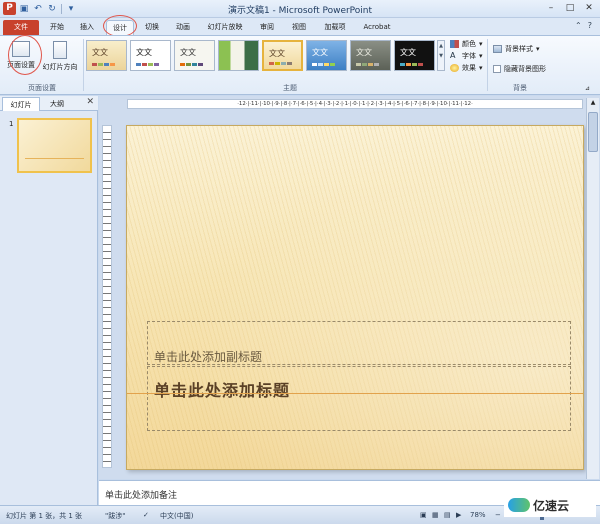 This screenshot has height=524, width=600. Describe the element at coordinates (359, 398) in the screenshot. I see `title-placeholder: 单击此处添加标题` at that location.